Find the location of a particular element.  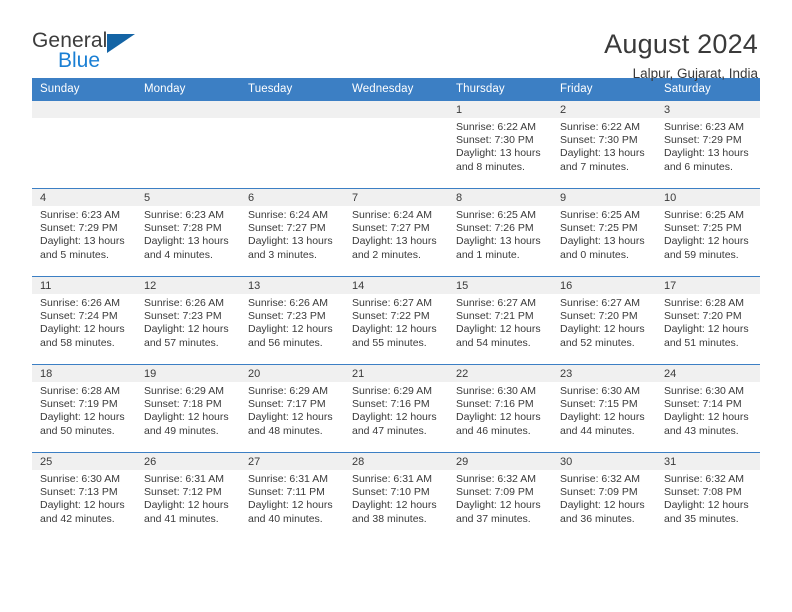

day-number: 13 is located at coordinates (292, 285).